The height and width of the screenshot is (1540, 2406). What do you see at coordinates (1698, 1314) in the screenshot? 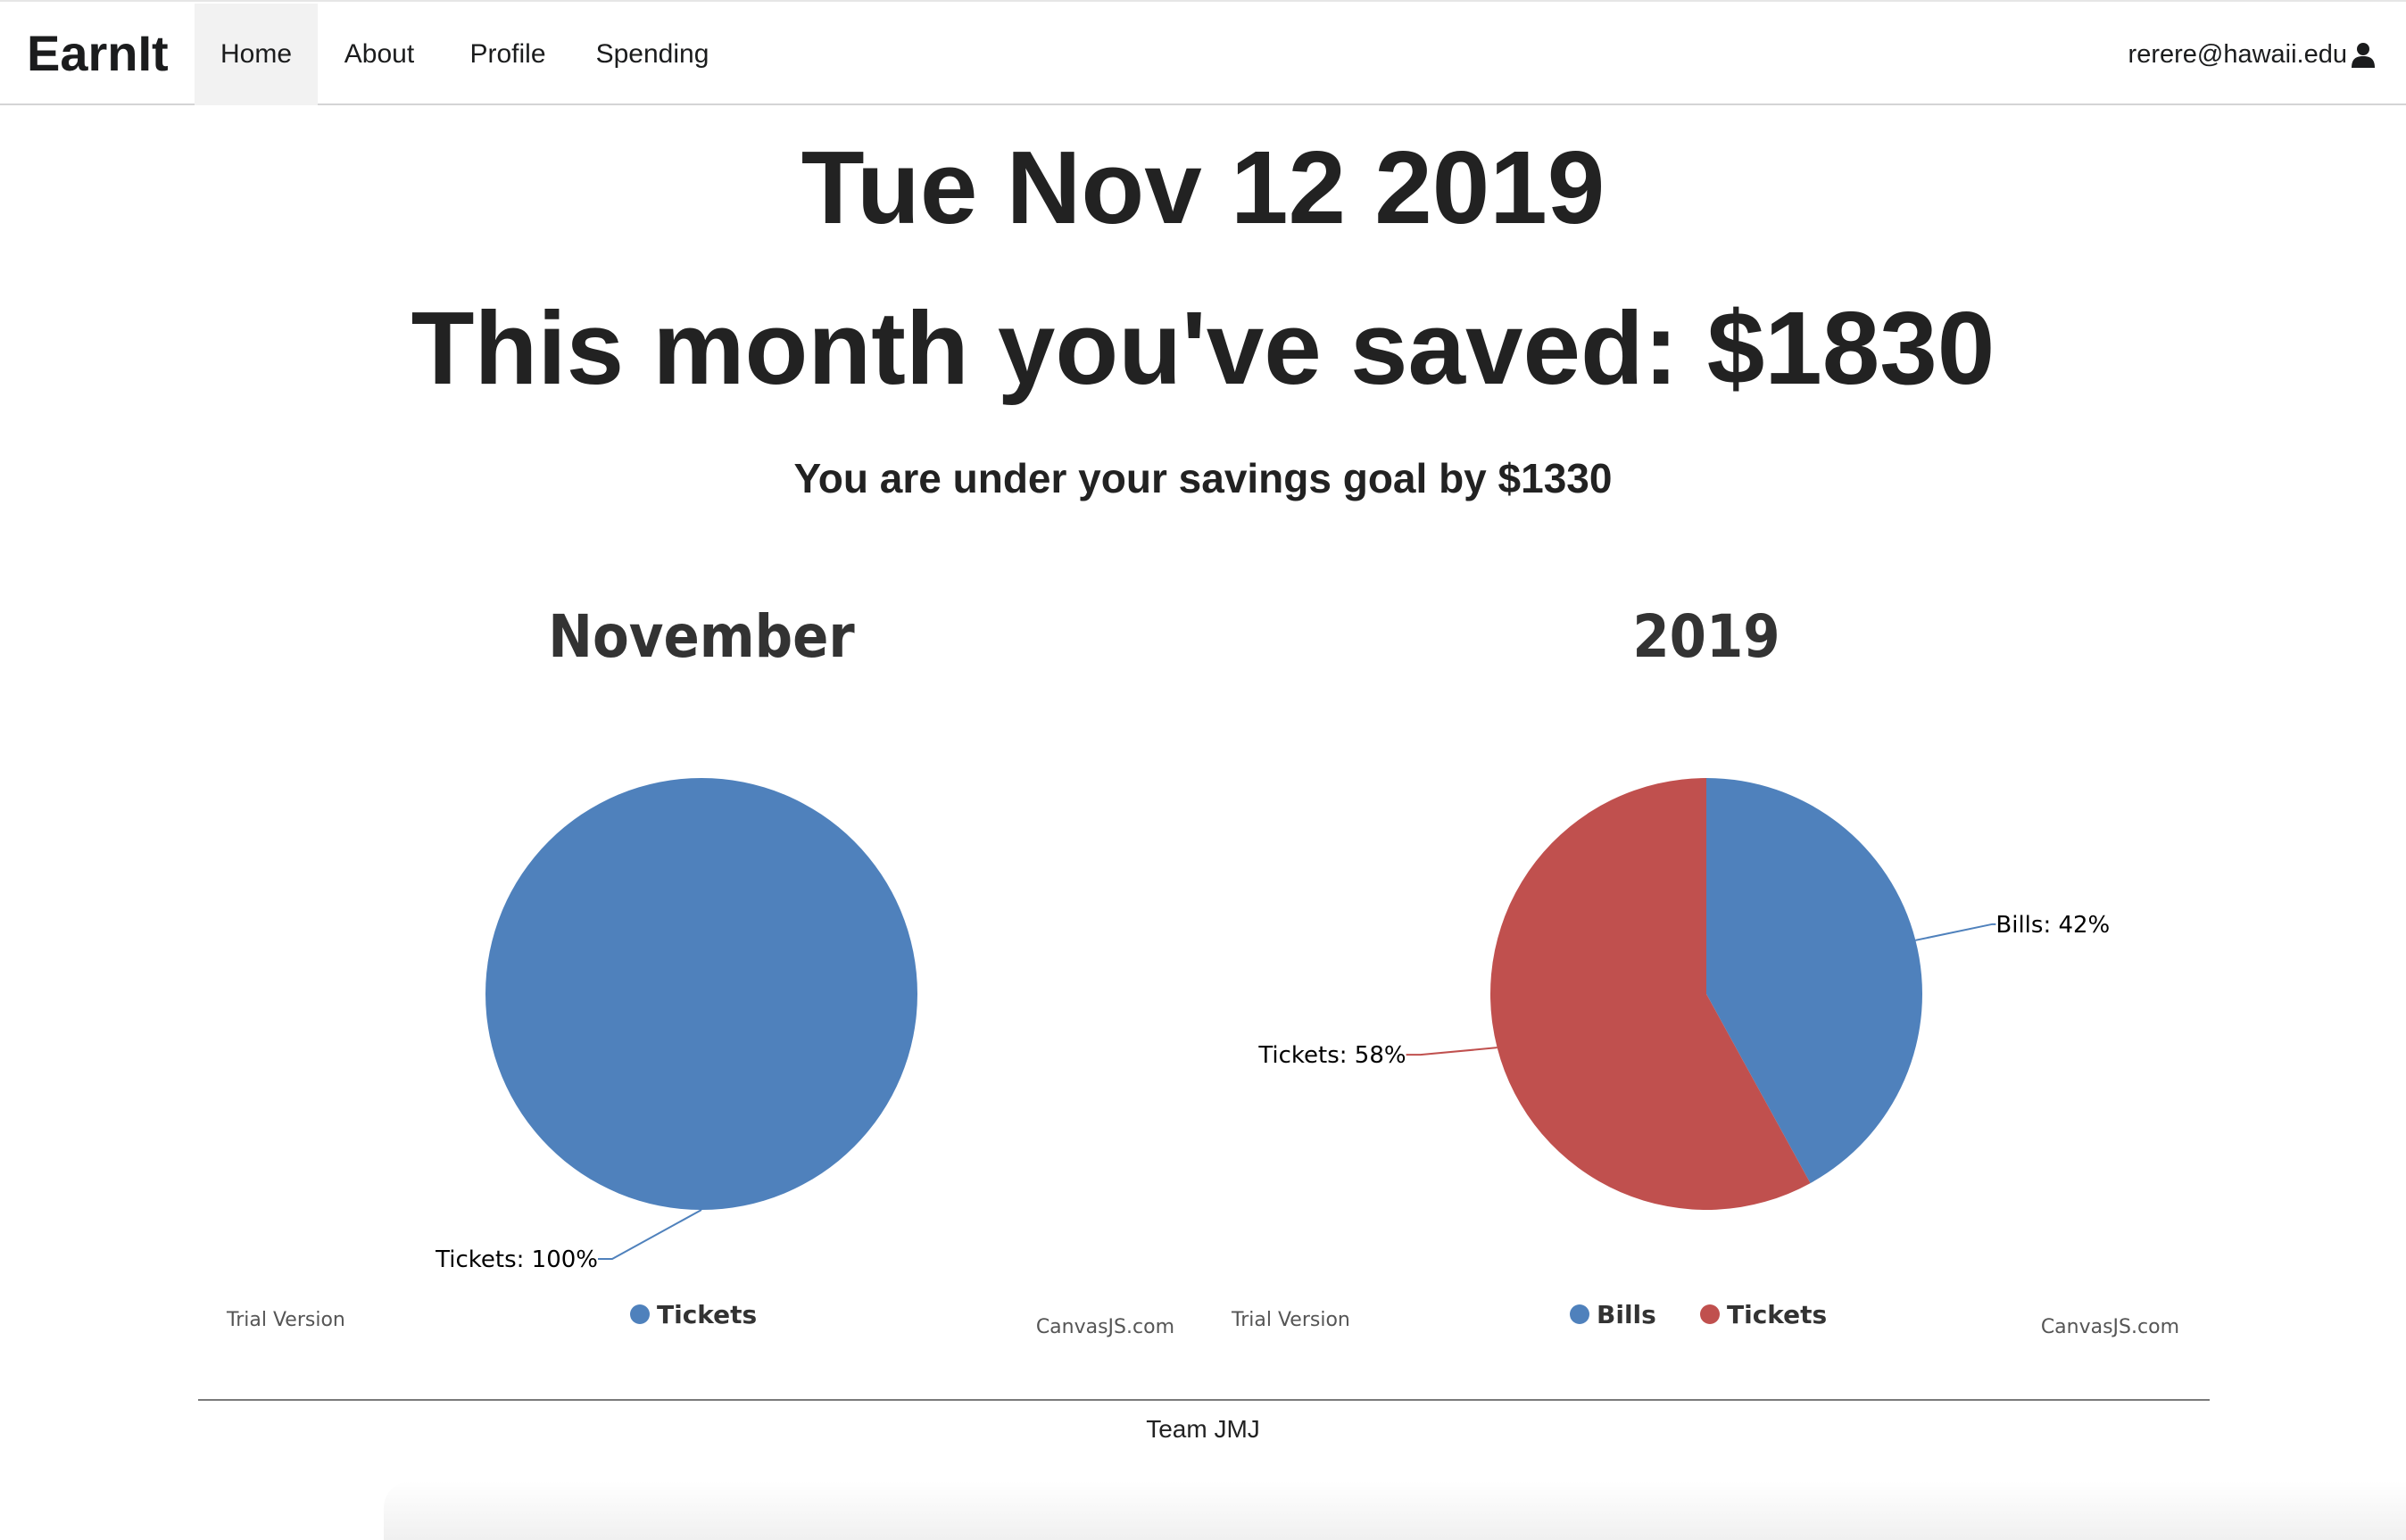
I see `chart-legend: Bills Tickets` at bounding box center [1698, 1314].